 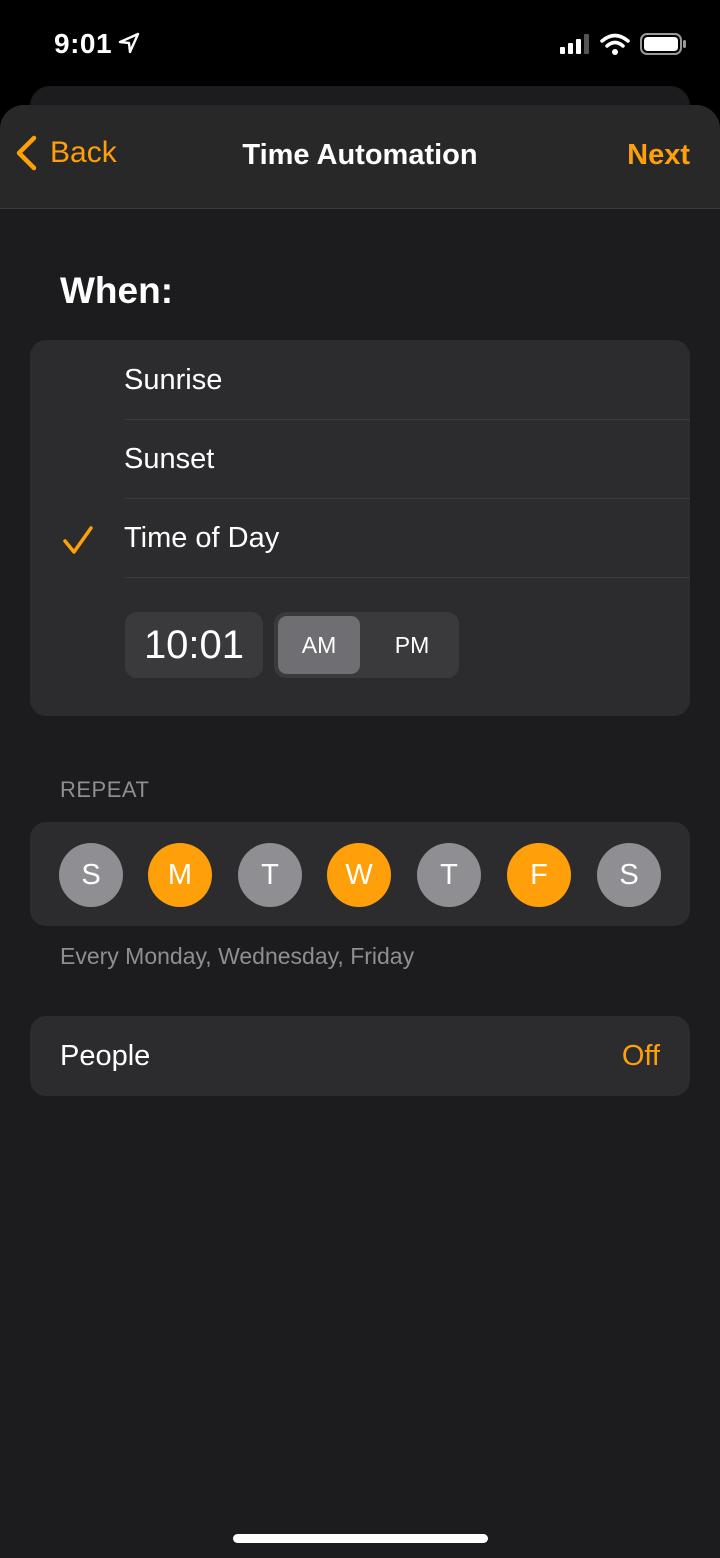 I want to click on battery-icon, so click(x=663, y=44).